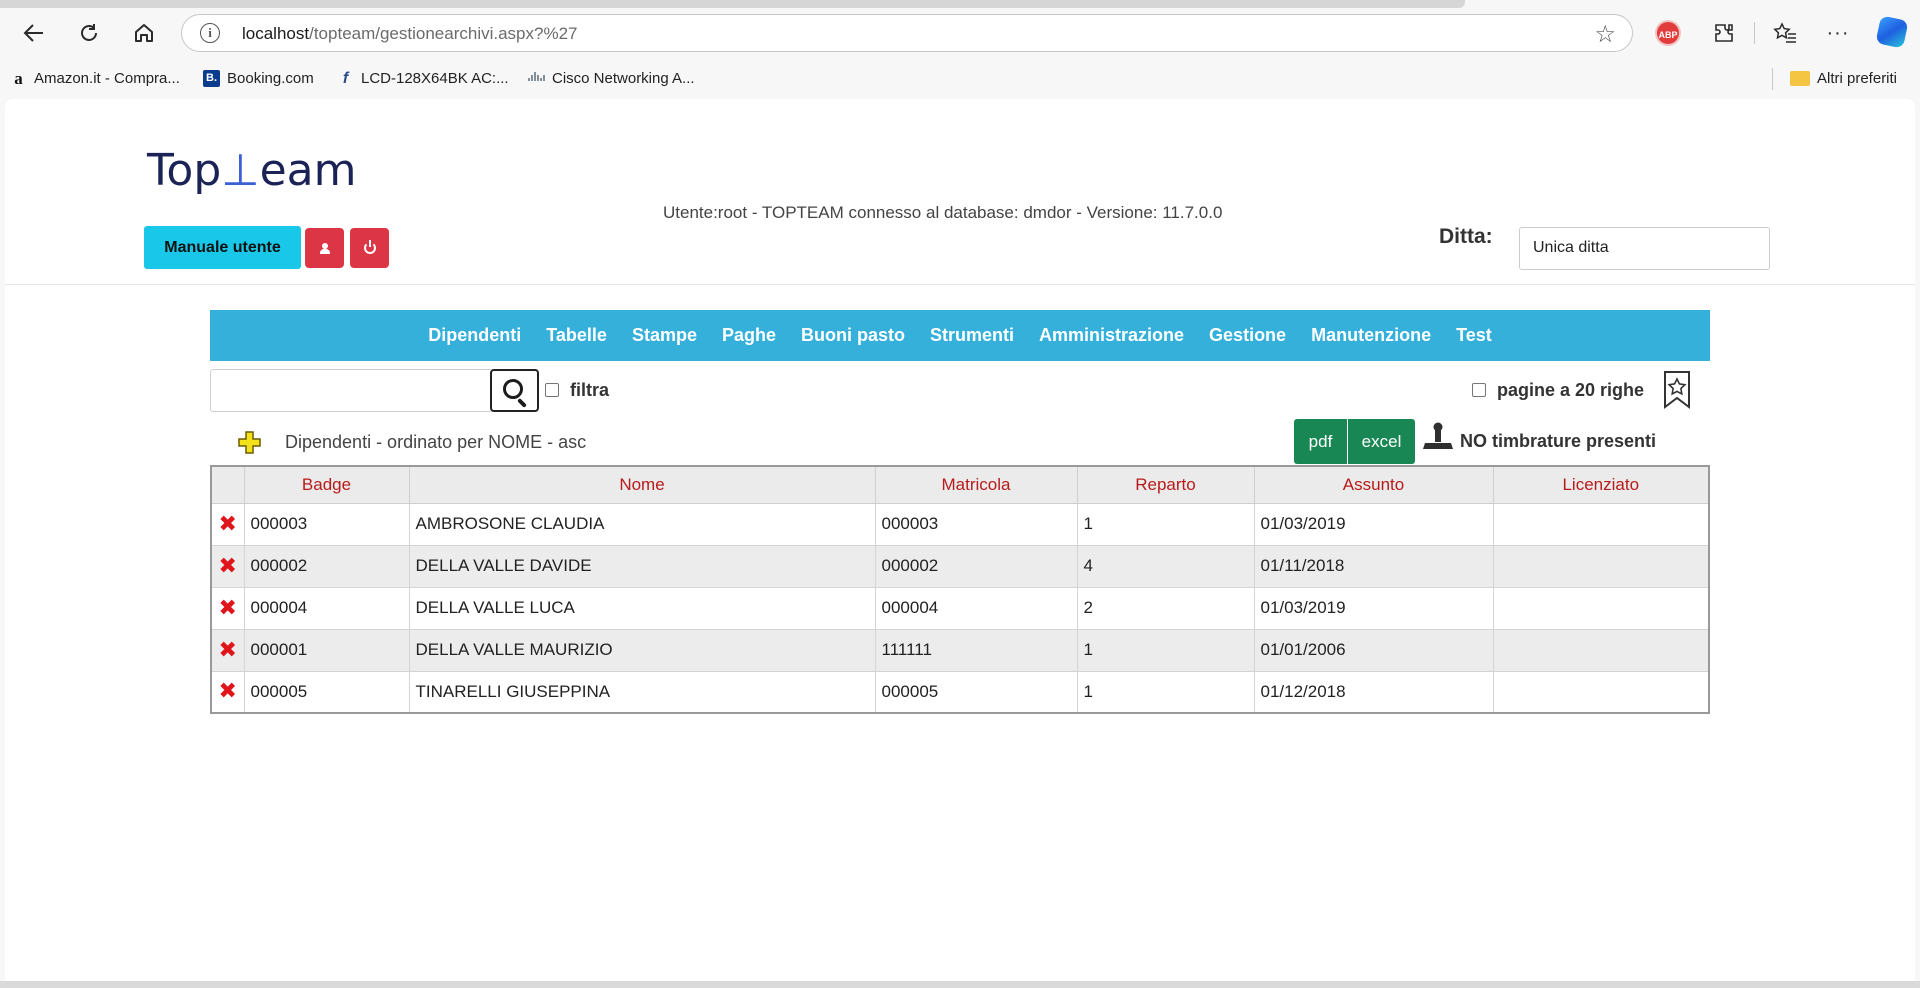  Describe the element at coordinates (1165, 484) in the screenshot. I see `column-header-reparto: Reparto` at that location.